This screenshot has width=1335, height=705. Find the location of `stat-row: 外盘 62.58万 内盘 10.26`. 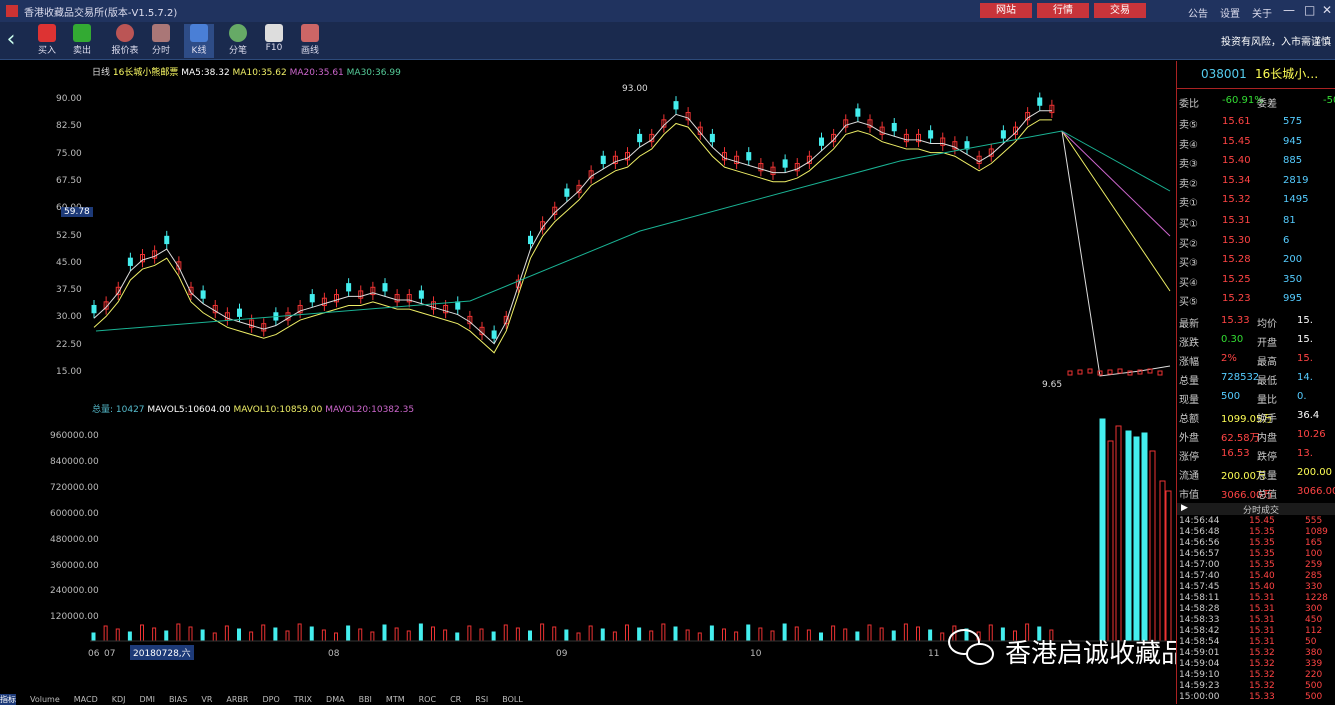

stat-row: 外盘 62.58万 内盘 10.26 is located at coordinates (1256, 434).